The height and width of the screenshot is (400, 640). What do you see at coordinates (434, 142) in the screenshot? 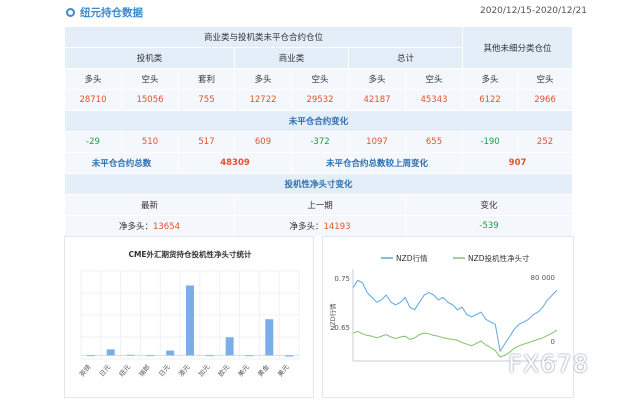
I see `change-cell: 655` at bounding box center [434, 142].